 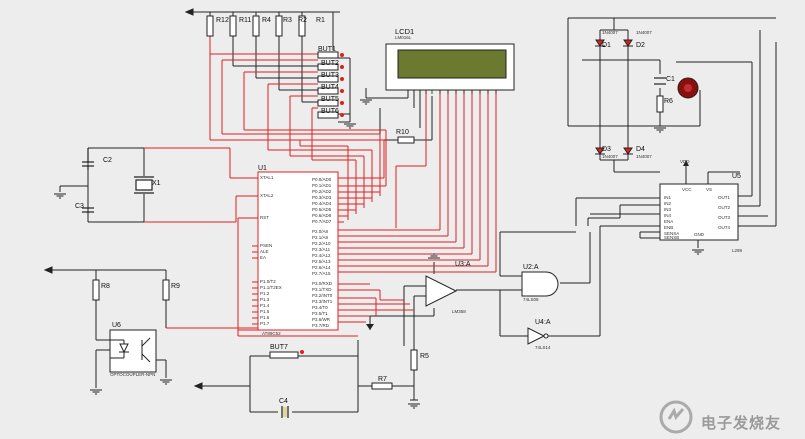 What do you see at coordinates (320, 237) in the screenshot?
I see `u1-pin-label: P2.1/A9` at bounding box center [320, 237].